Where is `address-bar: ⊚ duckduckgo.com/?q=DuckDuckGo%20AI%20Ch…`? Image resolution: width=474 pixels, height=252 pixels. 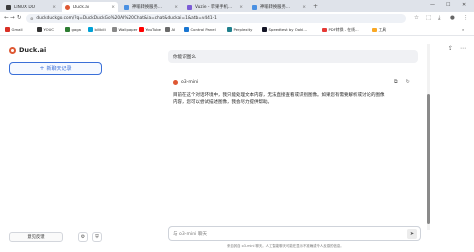 address-bar: ⊚ duckduckgo.com/?q=DuckDuckGo%20AI%20Ch… is located at coordinates (216, 18).